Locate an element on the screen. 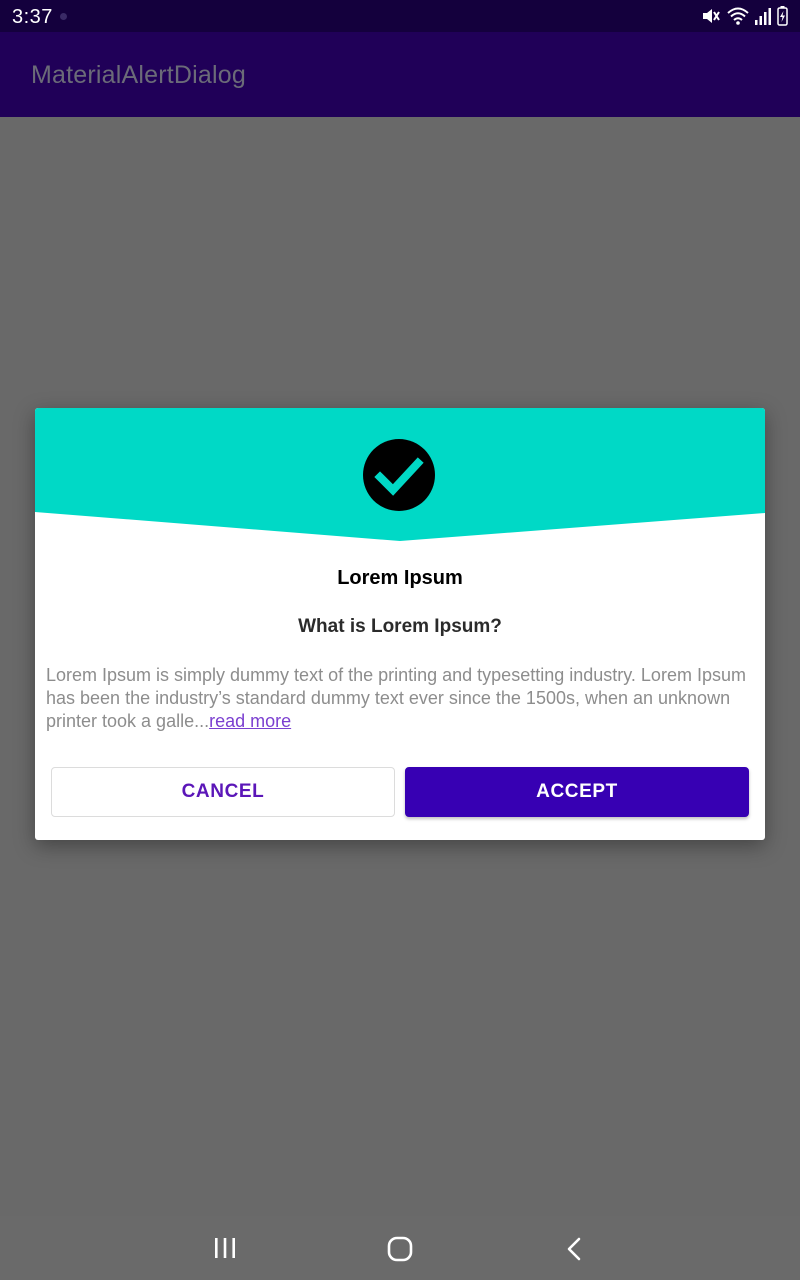 The image size is (800, 1280). read-more-link: read more is located at coordinates (250, 721).